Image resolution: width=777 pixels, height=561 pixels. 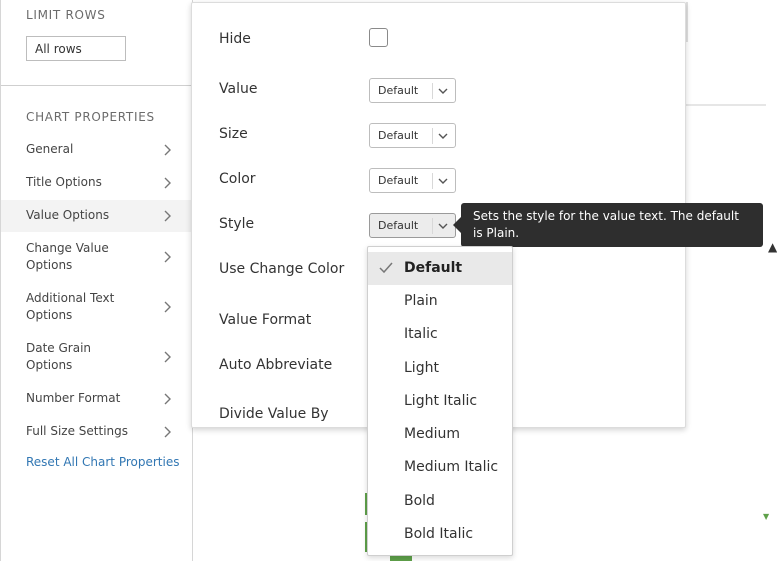 What do you see at coordinates (97, 357) in the screenshot?
I see `sidebar-item-date-grain-options: Date Grain Options` at bounding box center [97, 357].